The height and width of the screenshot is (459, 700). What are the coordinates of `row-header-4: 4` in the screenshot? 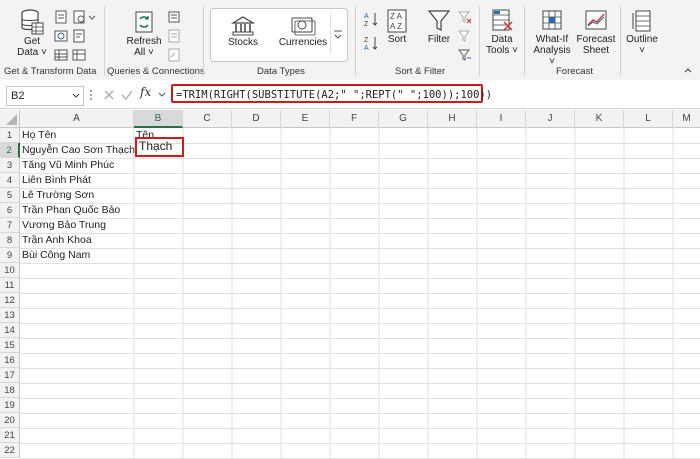 It's located at (10, 180).